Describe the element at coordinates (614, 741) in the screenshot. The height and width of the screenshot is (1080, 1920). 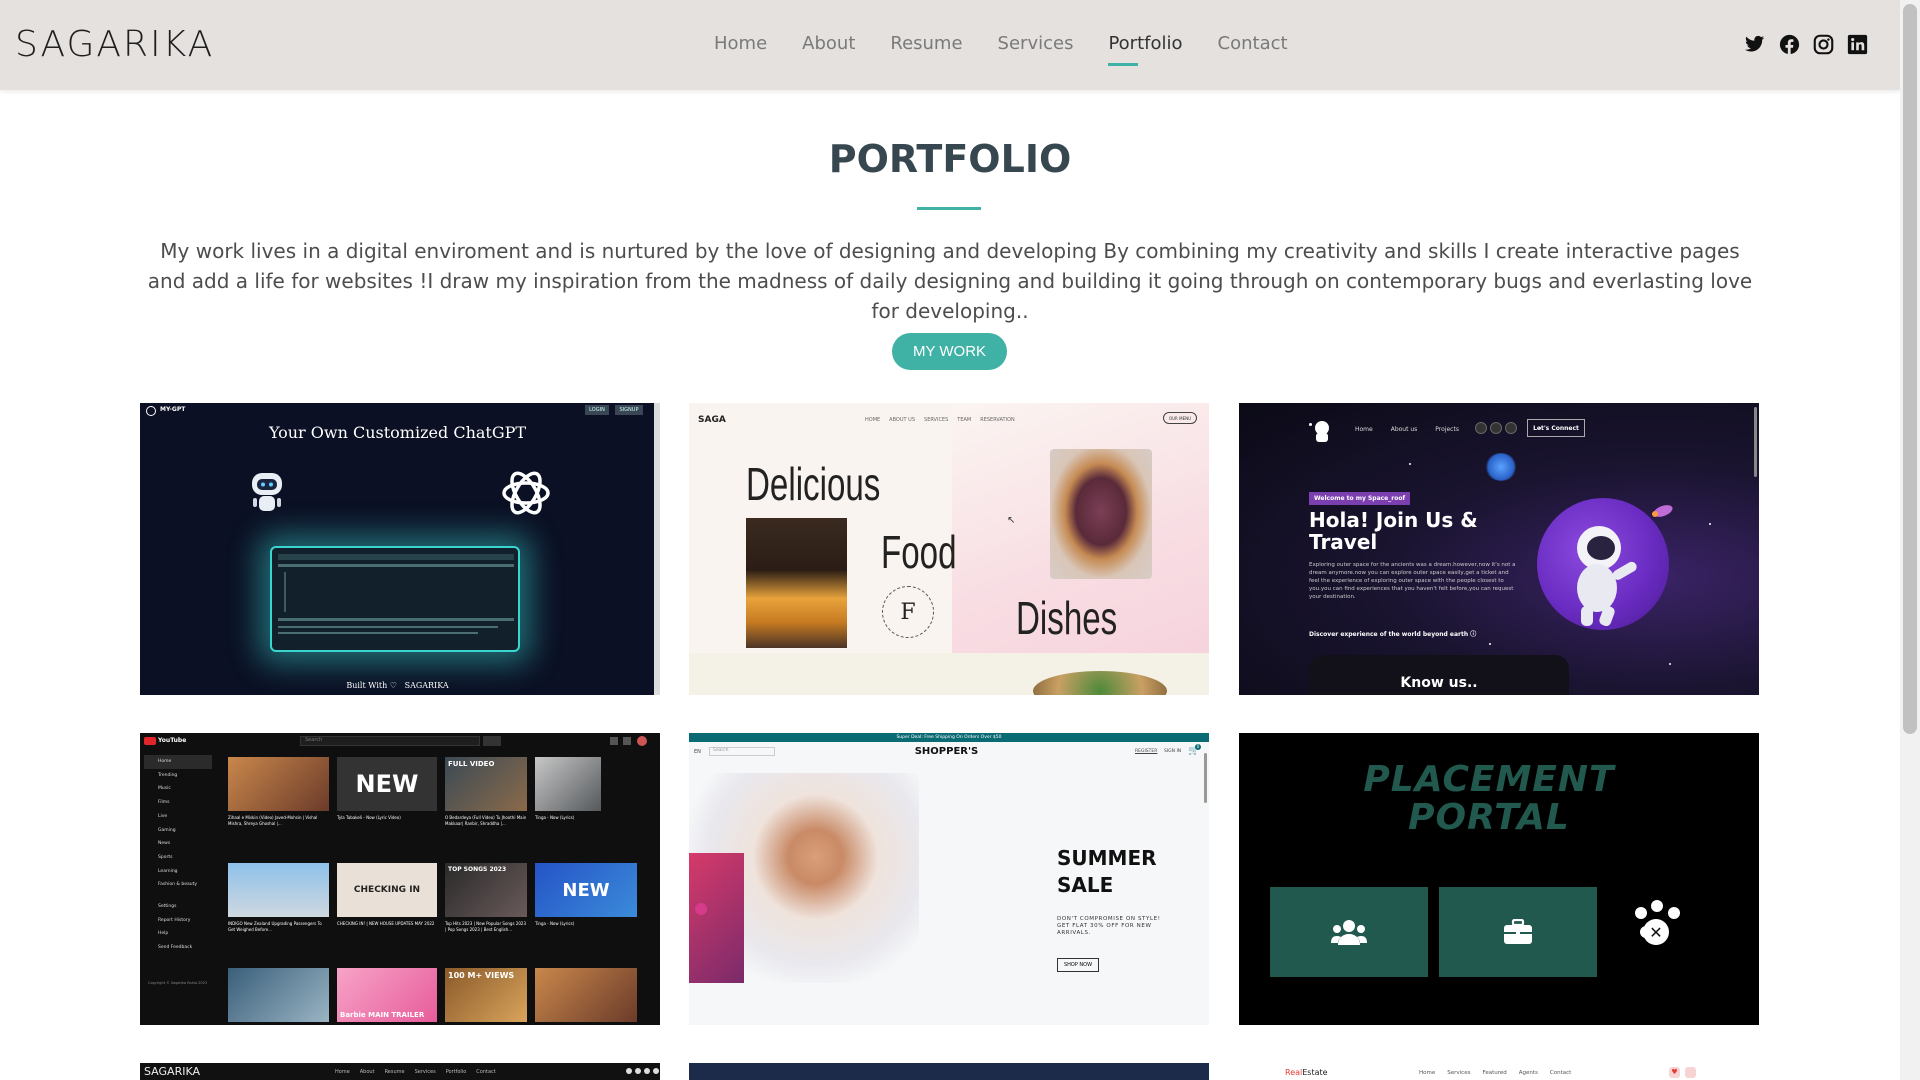
I see `upload-icon` at that location.